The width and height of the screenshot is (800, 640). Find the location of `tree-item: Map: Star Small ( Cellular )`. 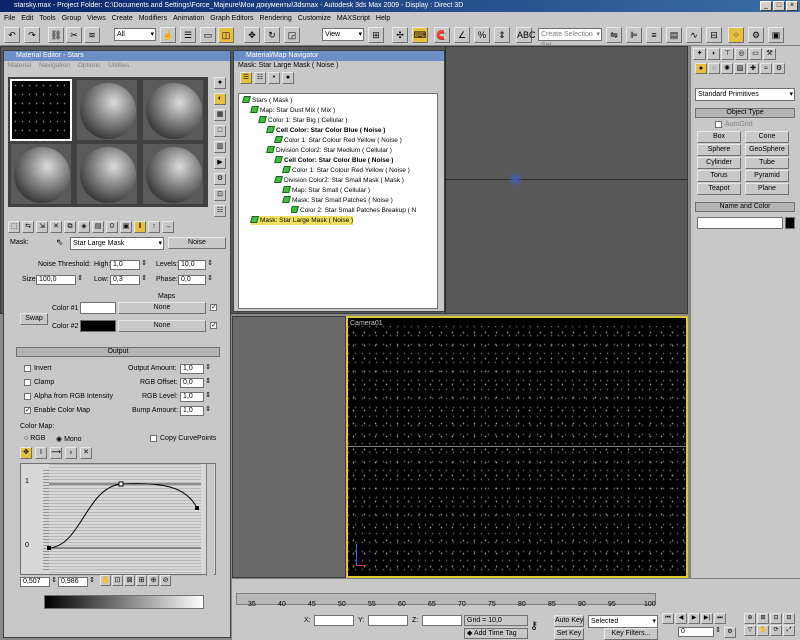

tree-item: Map: Star Small ( Cellular ) is located at coordinates (326, 190).